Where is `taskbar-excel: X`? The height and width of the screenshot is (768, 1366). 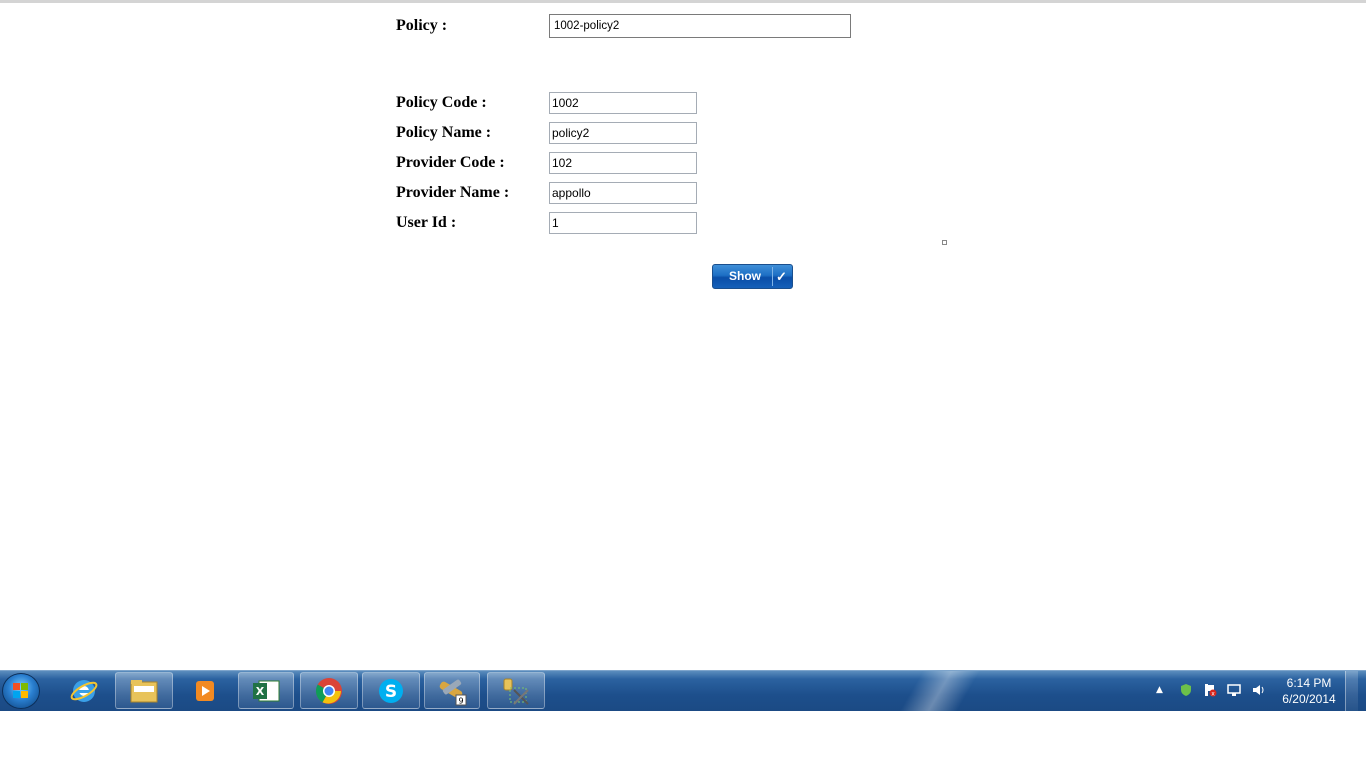
taskbar-excel: X is located at coordinates (266, 690).